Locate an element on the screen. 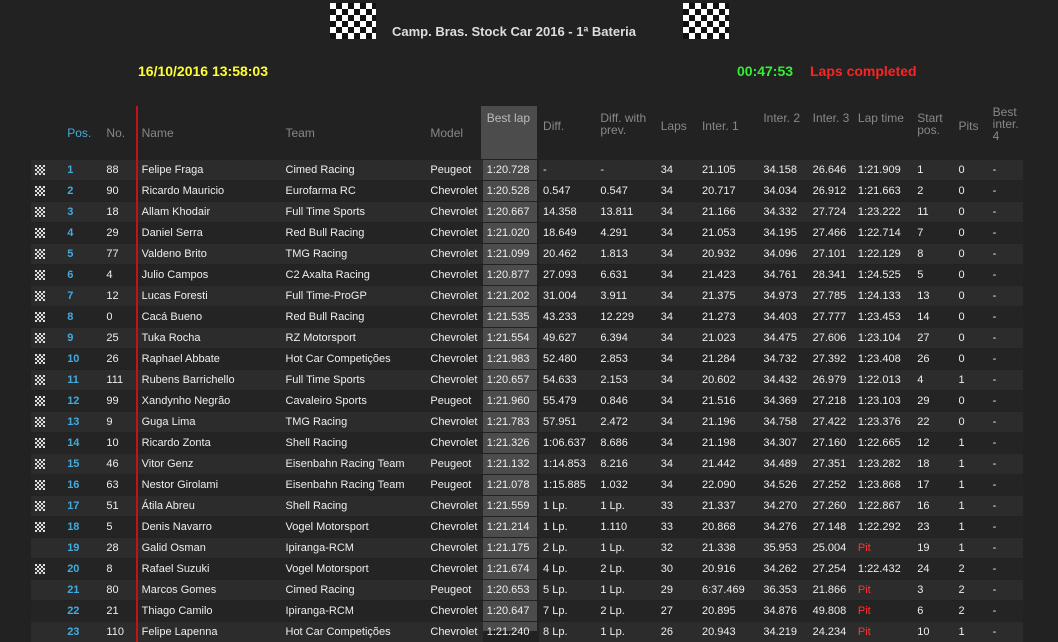 The height and width of the screenshot is (642, 1058). column-header-laps: Laps is located at coordinates (677, 133).